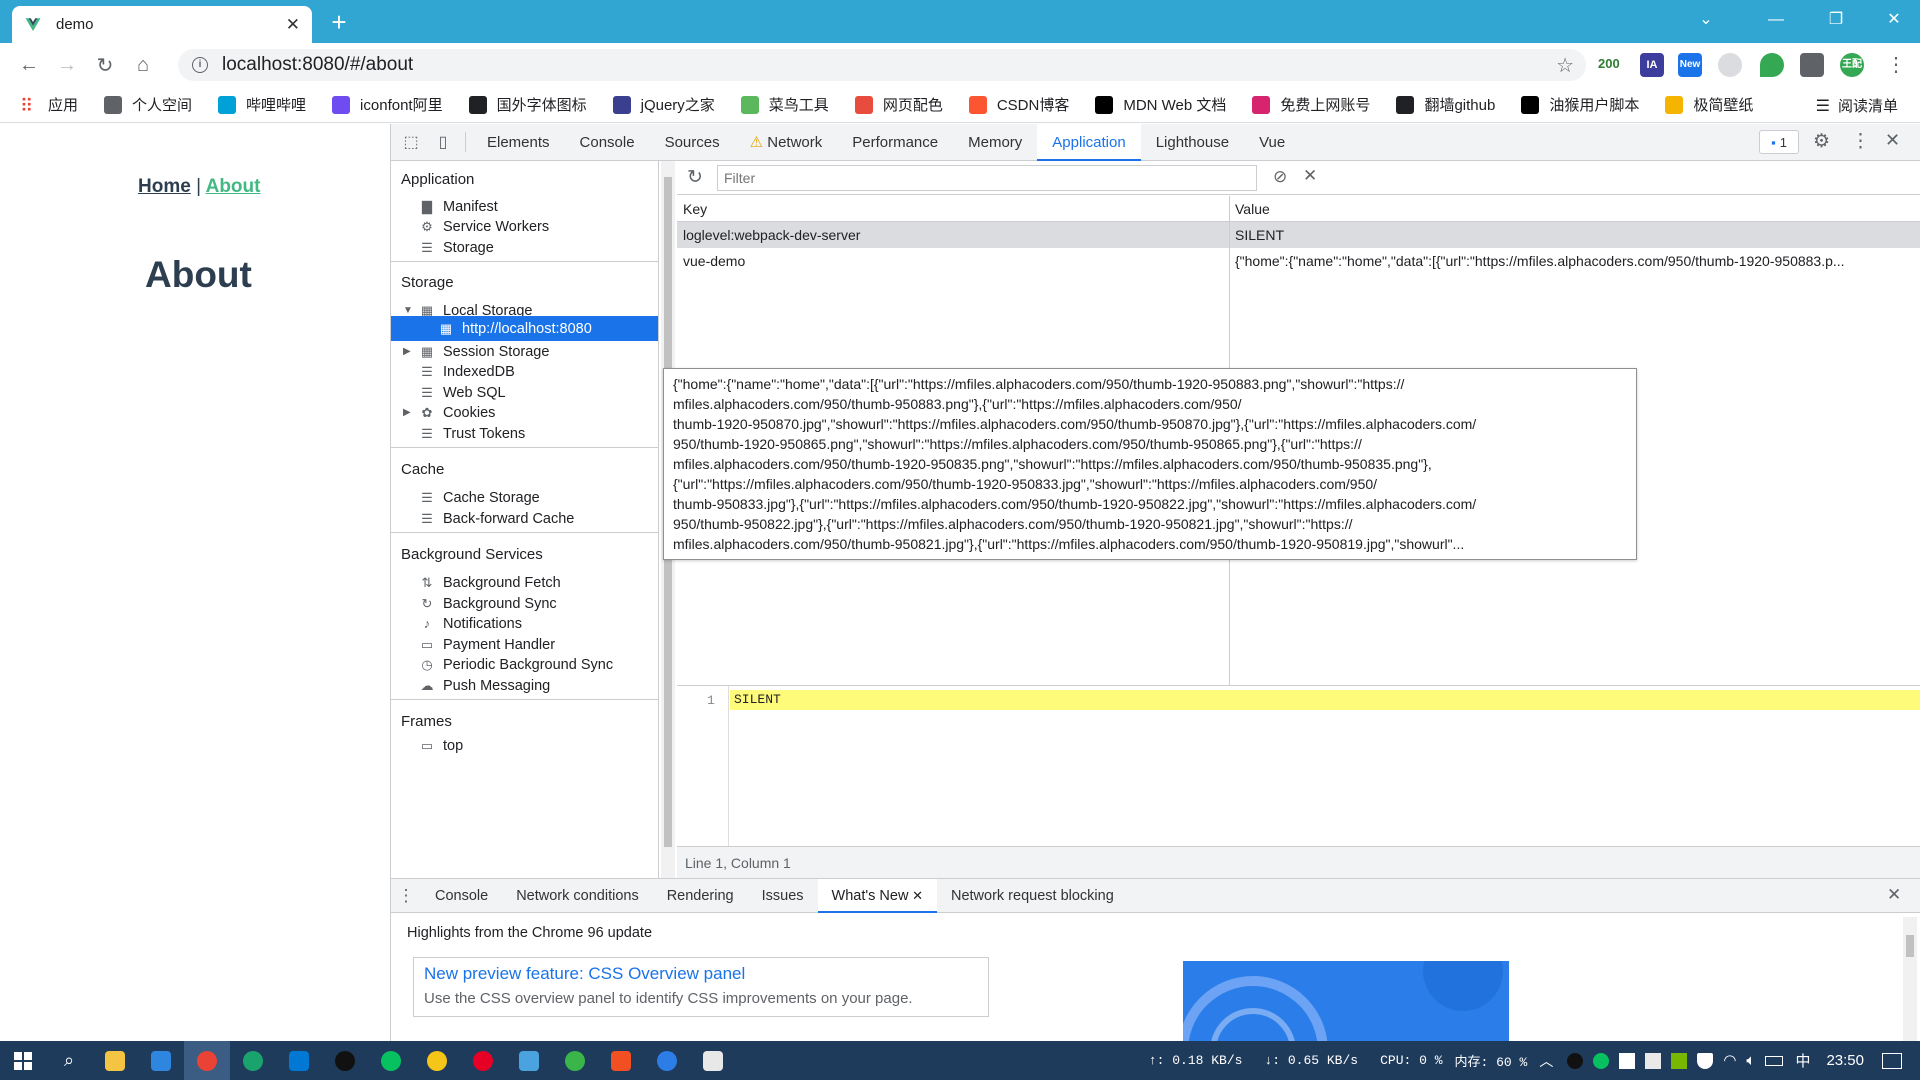 This screenshot has width=1920, height=1080. Describe the element at coordinates (115, 1060) in the screenshot. I see `file-explorer-icon` at that location.